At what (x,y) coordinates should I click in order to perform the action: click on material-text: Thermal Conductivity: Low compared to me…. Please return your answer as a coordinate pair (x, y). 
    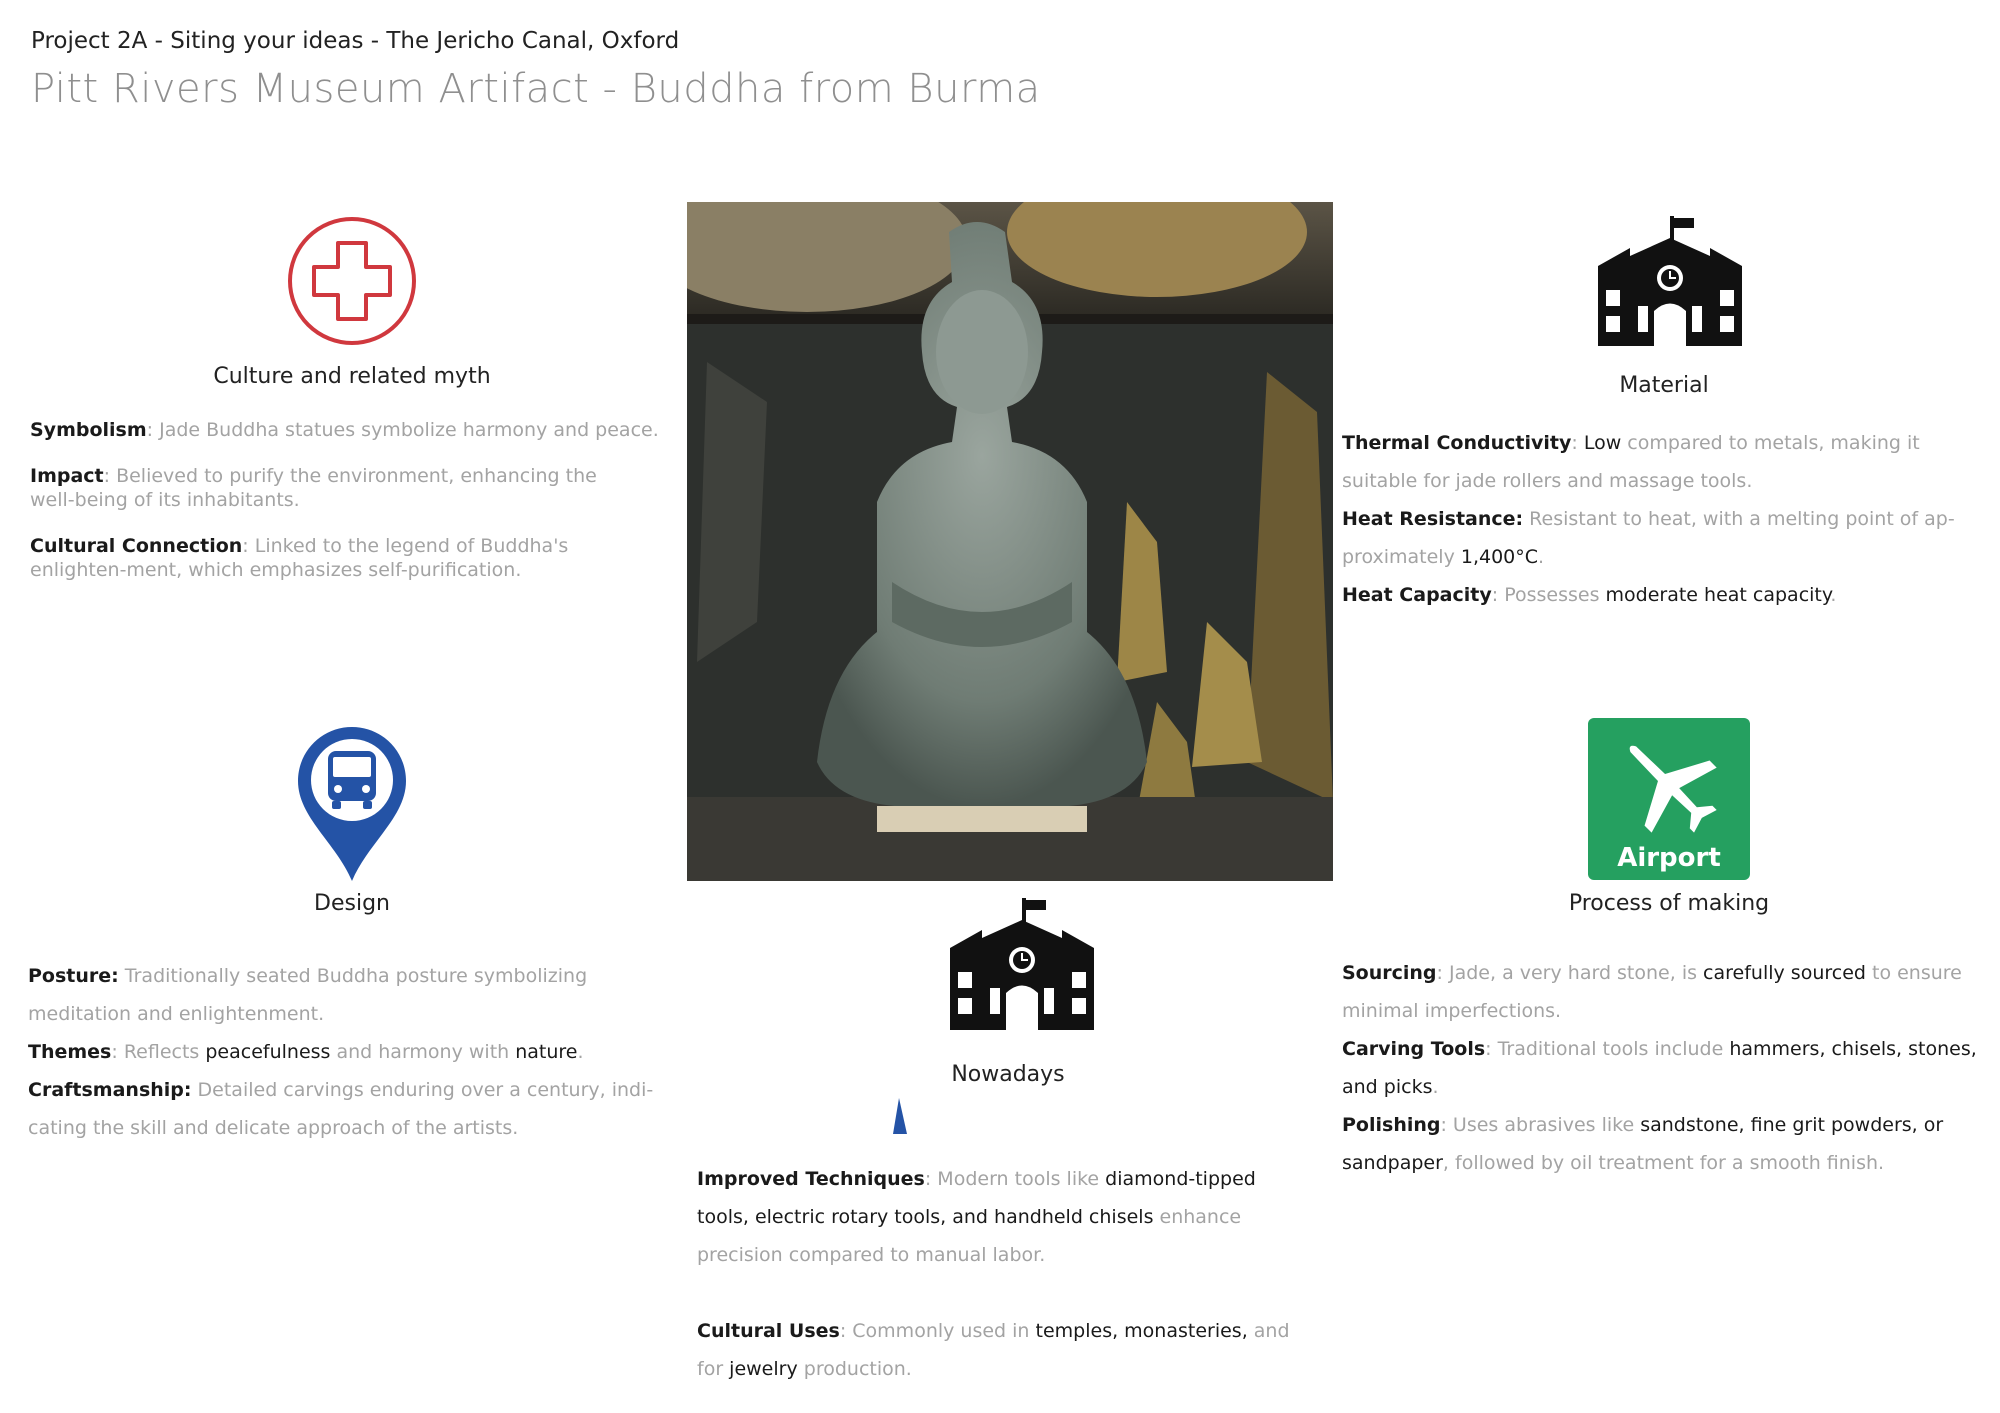
    Looking at the image, I should click on (1662, 519).